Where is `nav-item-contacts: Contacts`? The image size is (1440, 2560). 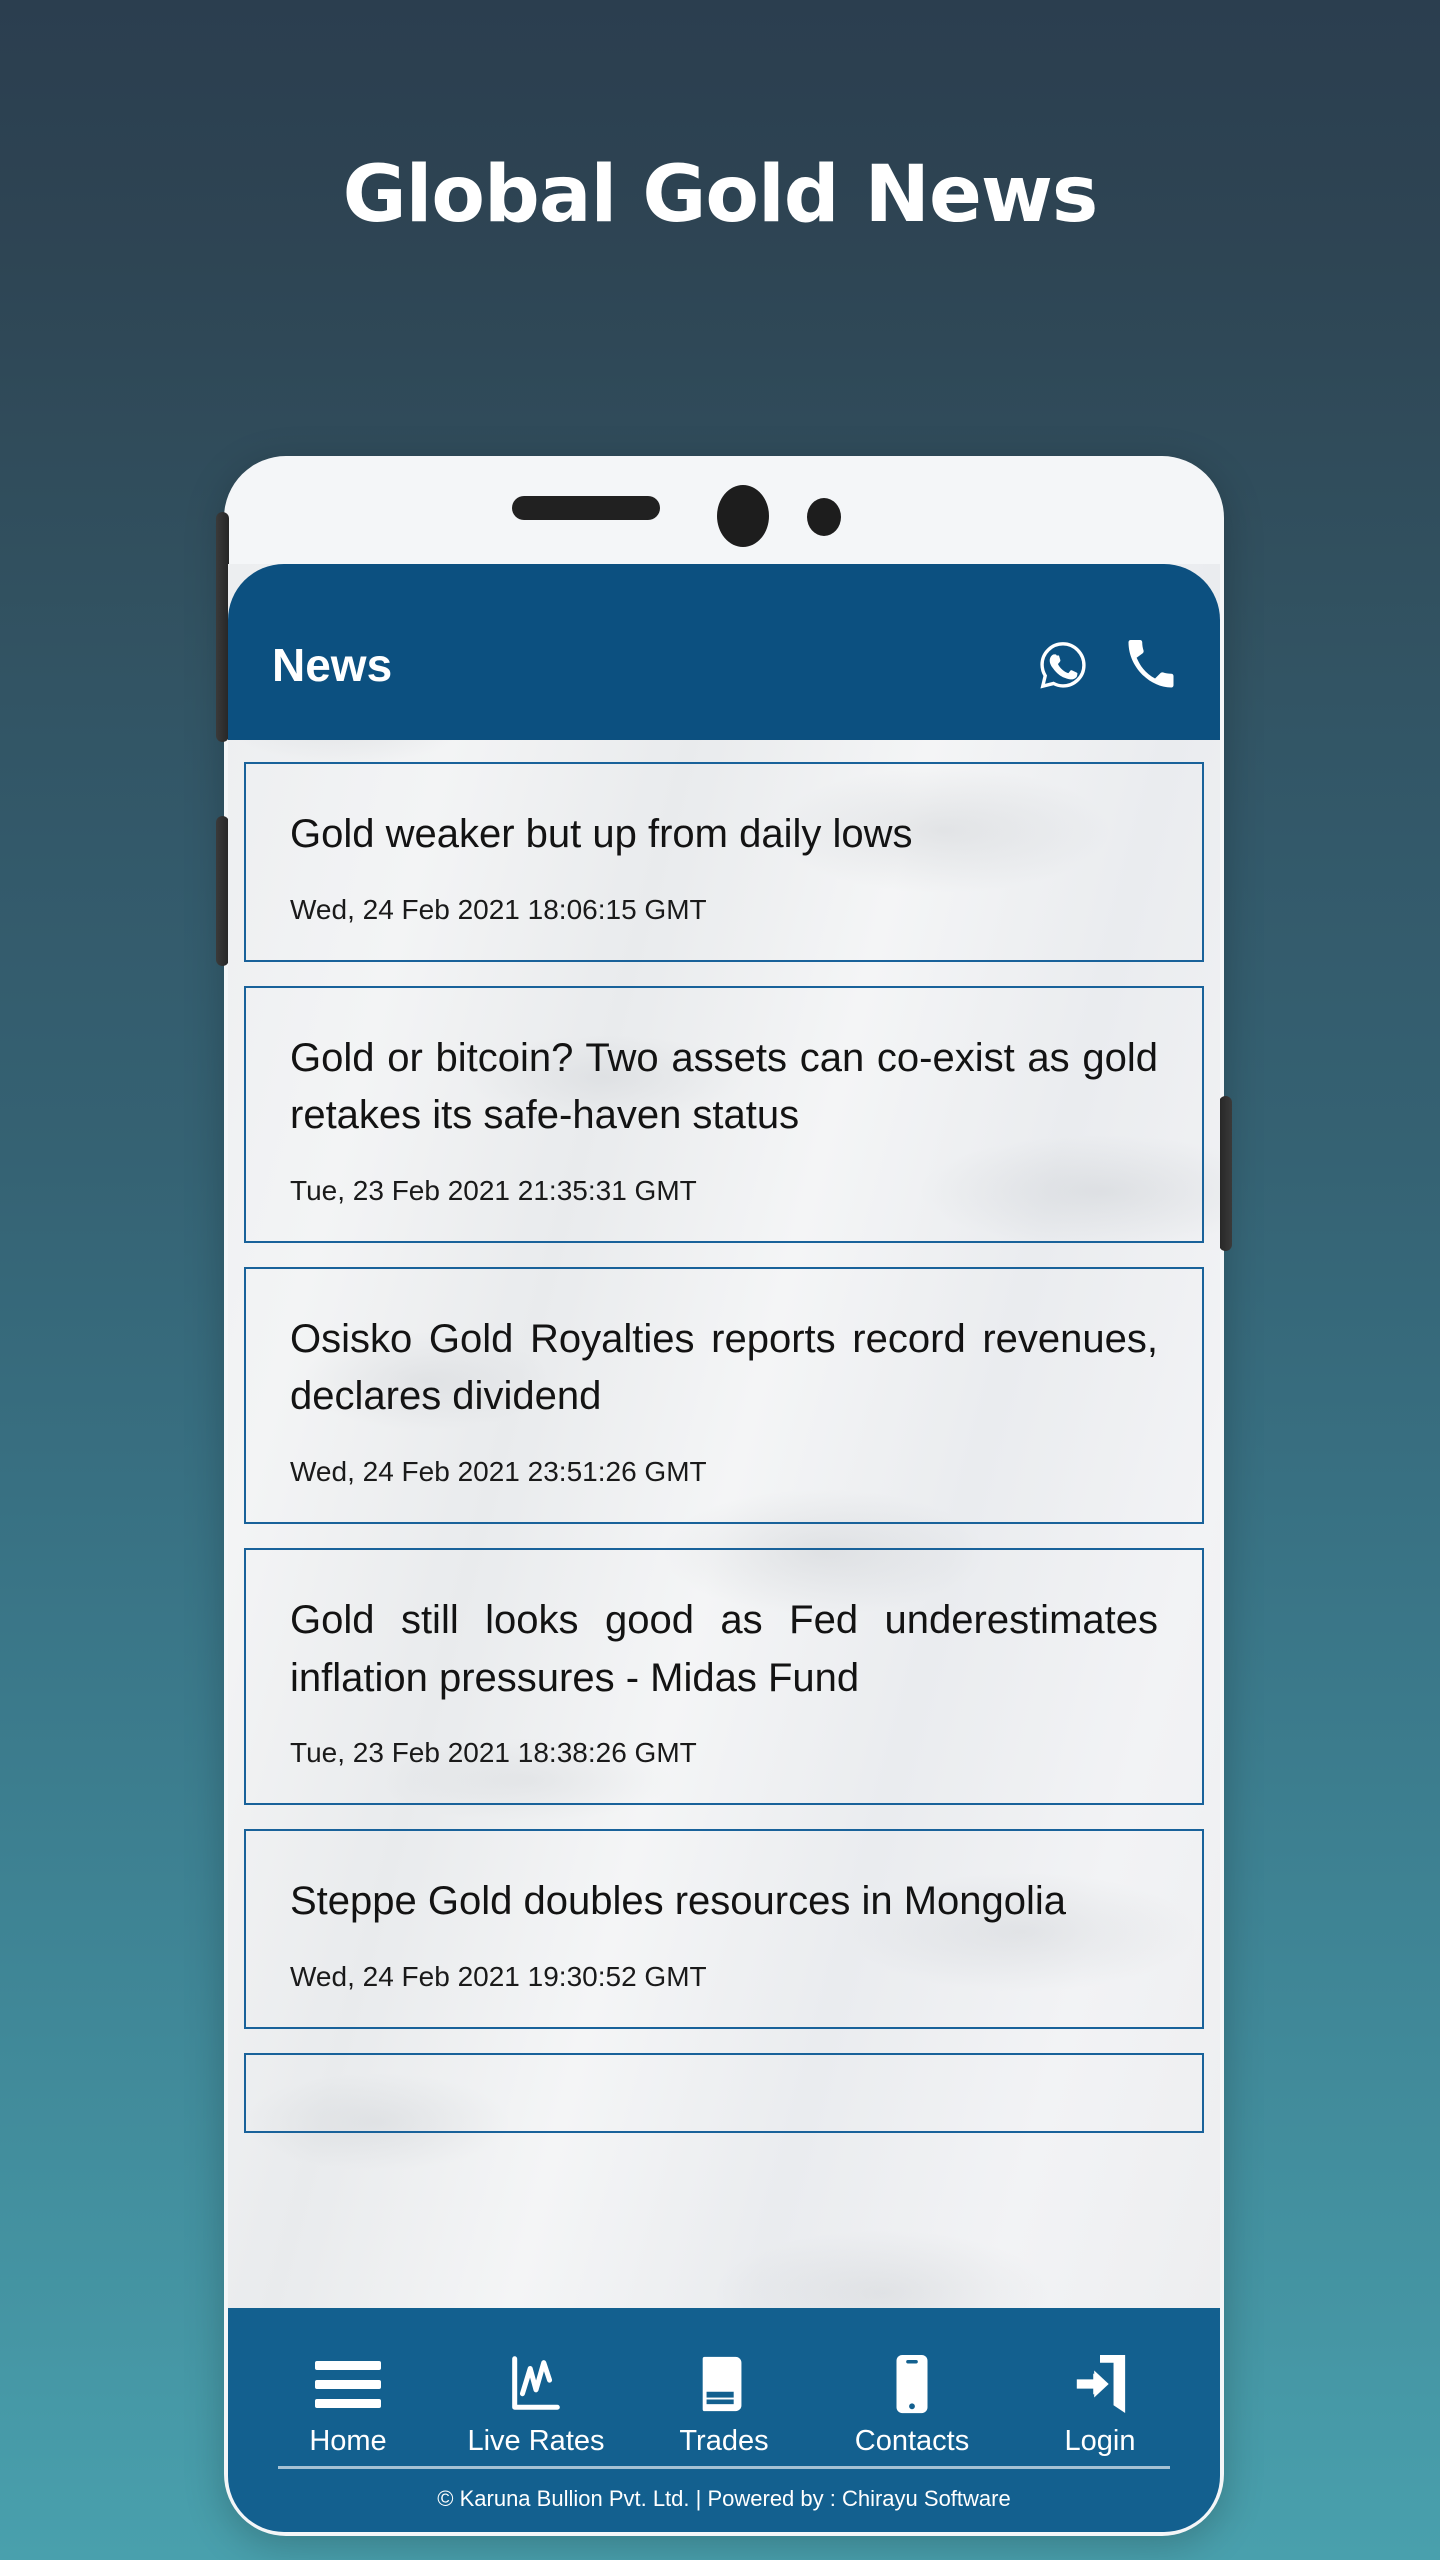
nav-item-contacts: Contacts is located at coordinates (912, 2405).